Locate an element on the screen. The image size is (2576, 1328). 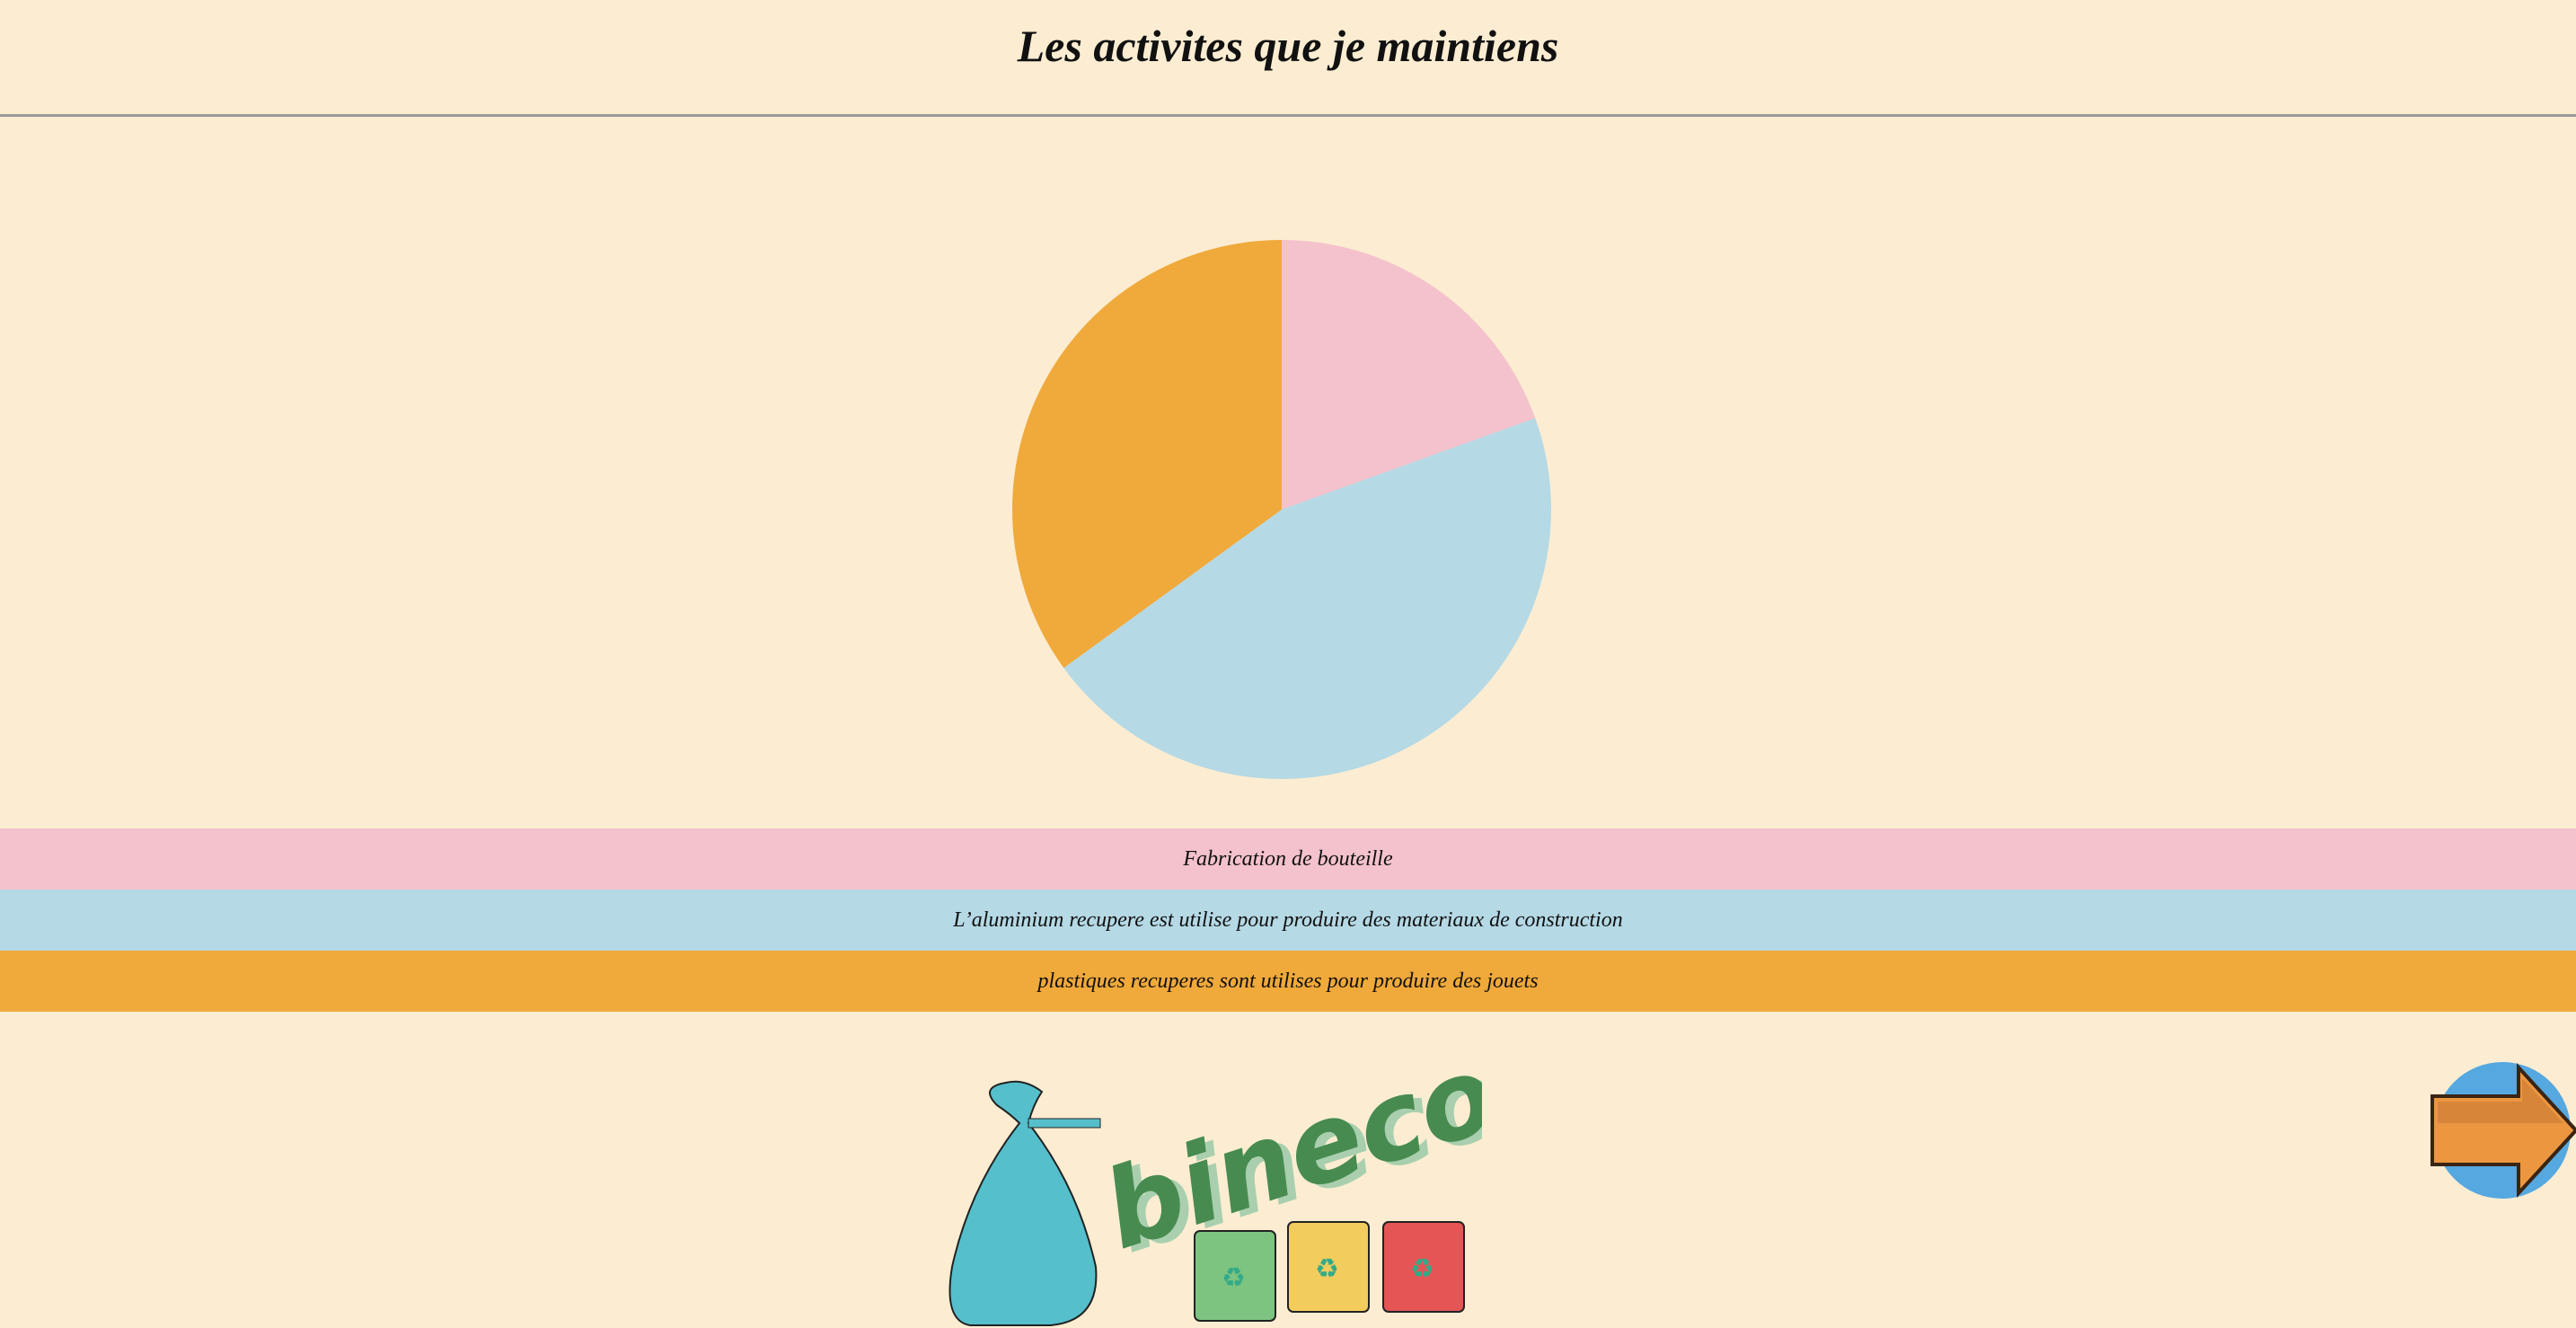
green-bin-icon: ♻ is located at coordinates (1235, 1276).